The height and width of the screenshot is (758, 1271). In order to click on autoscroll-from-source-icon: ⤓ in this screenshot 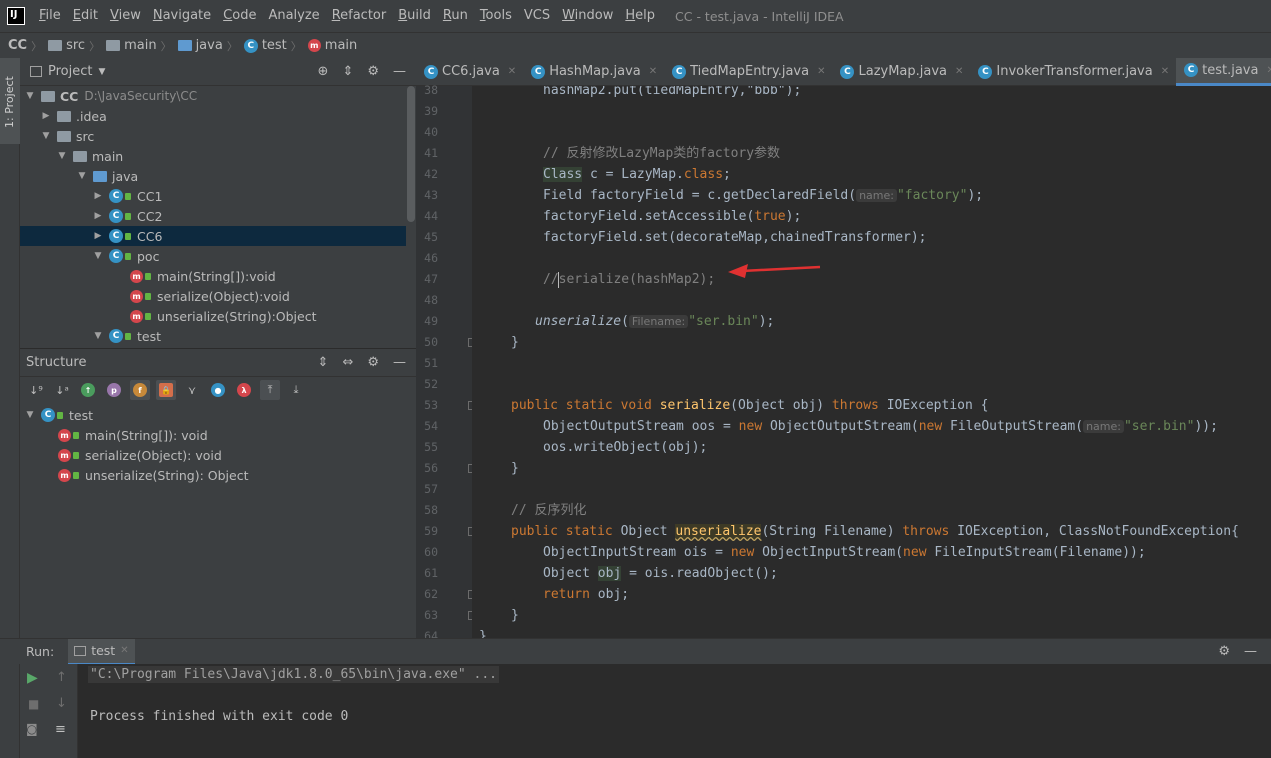, I will do `click(296, 390)`.